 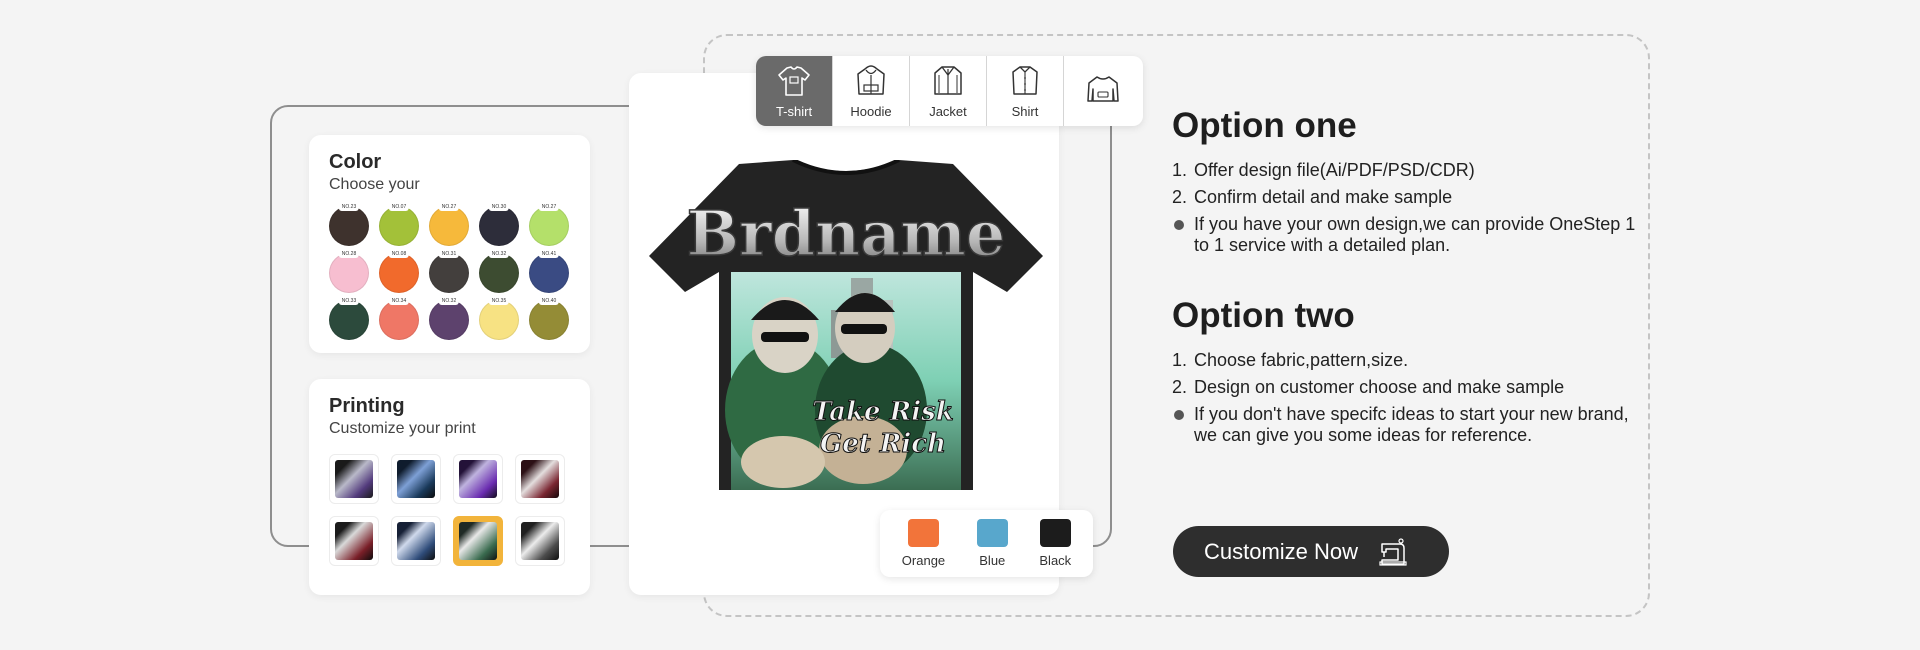 I want to click on color-swatch: NO.34, so click(x=399, y=318).